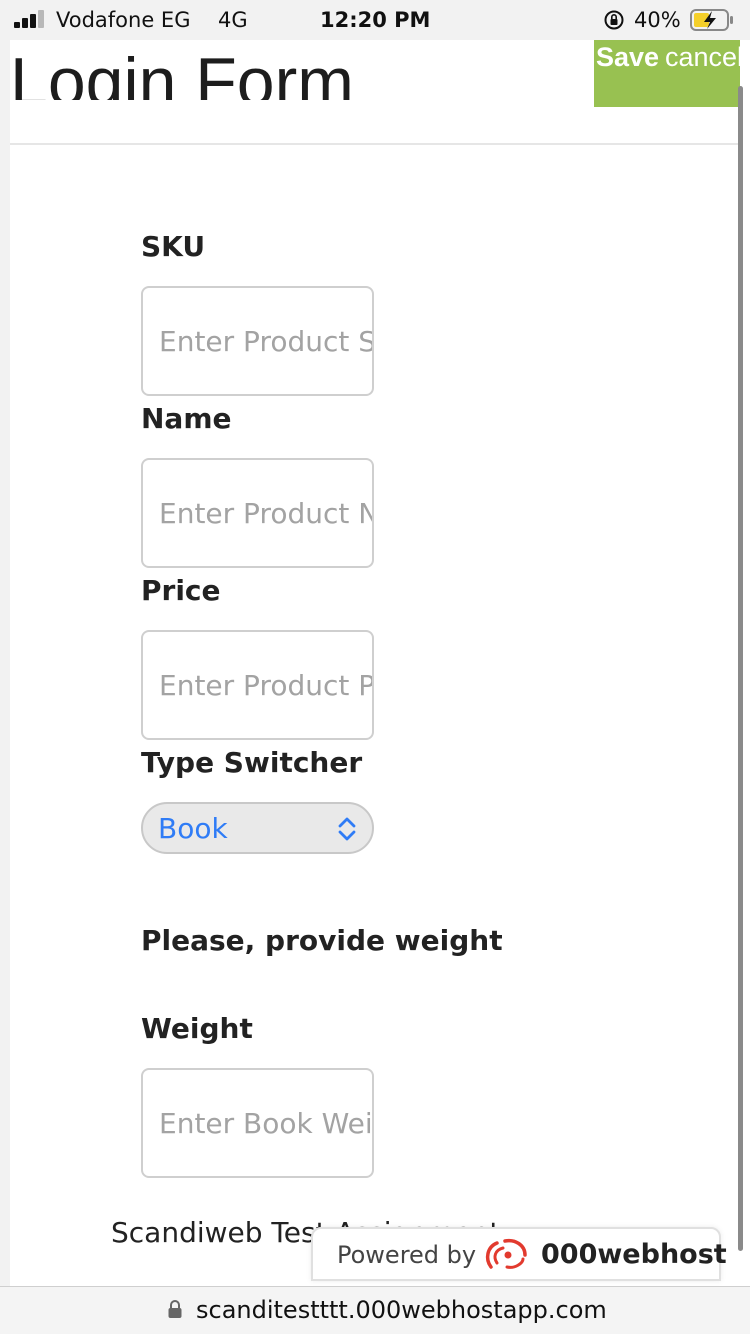 The image size is (750, 1334). Describe the element at coordinates (634, 1254) in the screenshot. I see `webhost-brand: 000webhost` at that location.